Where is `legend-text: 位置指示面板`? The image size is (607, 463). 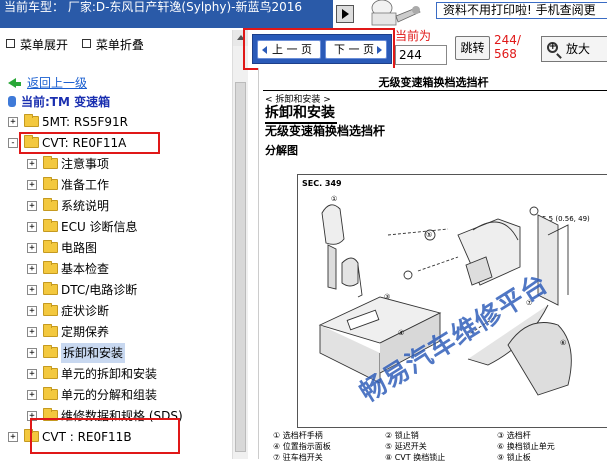 legend-text: 位置指示面板 is located at coordinates (306, 446).